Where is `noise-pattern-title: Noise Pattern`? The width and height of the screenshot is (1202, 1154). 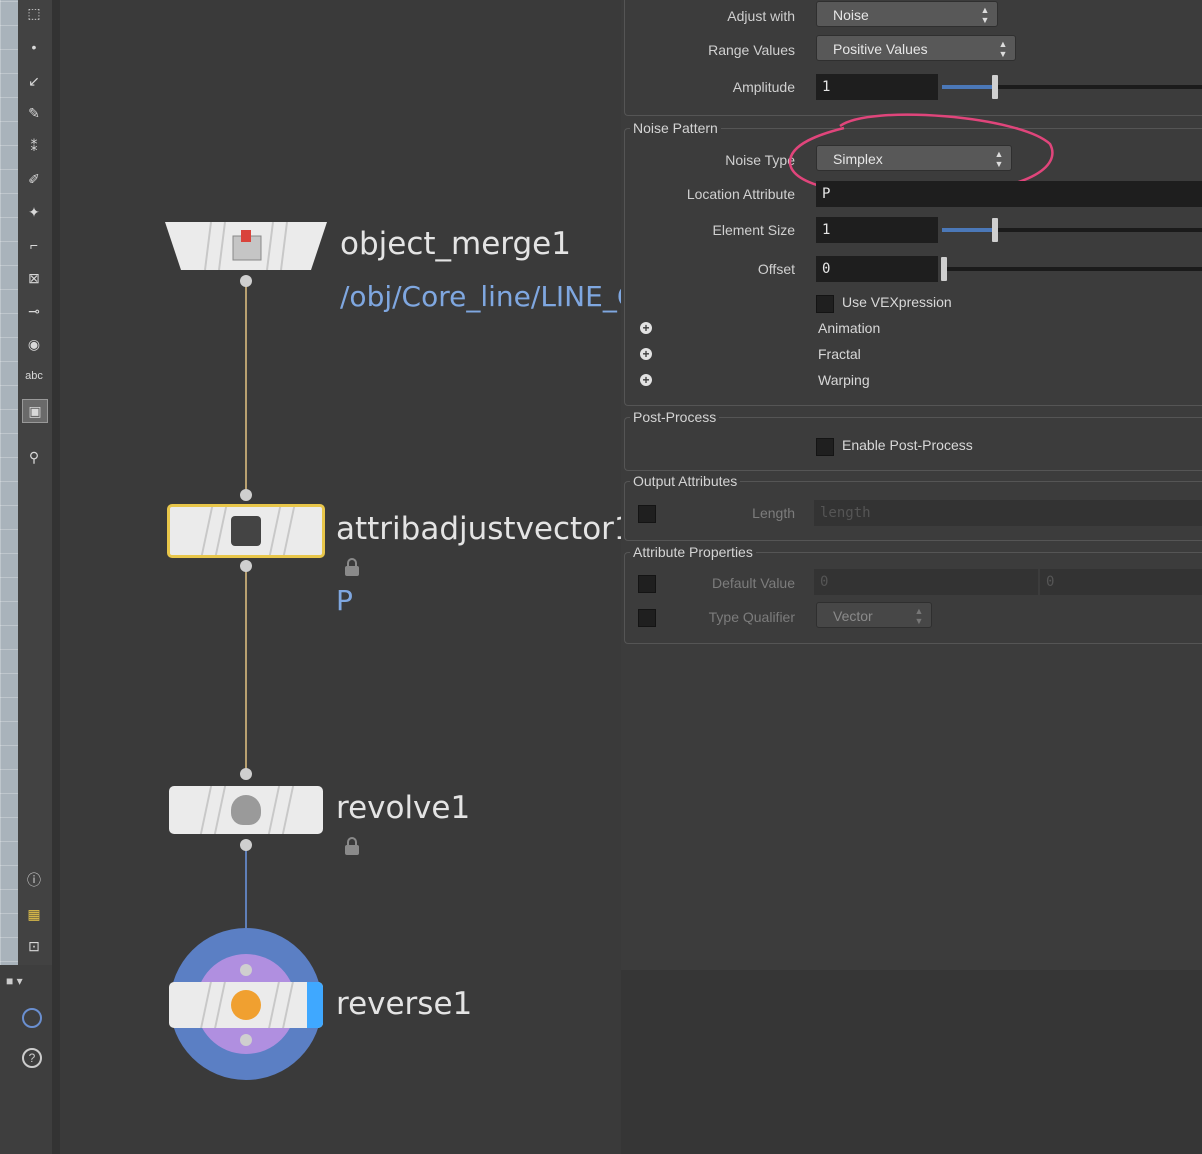 noise-pattern-title: Noise Pattern is located at coordinates (675, 128).